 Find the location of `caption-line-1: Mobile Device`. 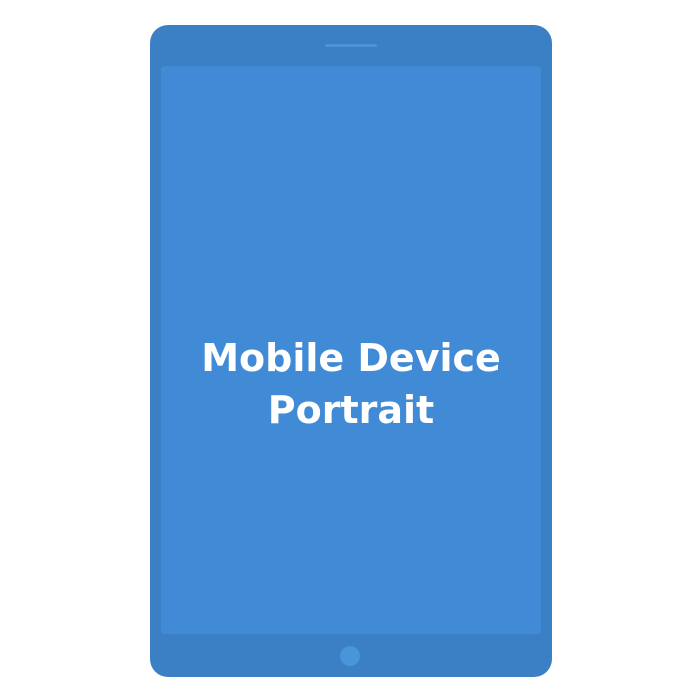

caption-line-1: Mobile Device is located at coordinates (351, 358).